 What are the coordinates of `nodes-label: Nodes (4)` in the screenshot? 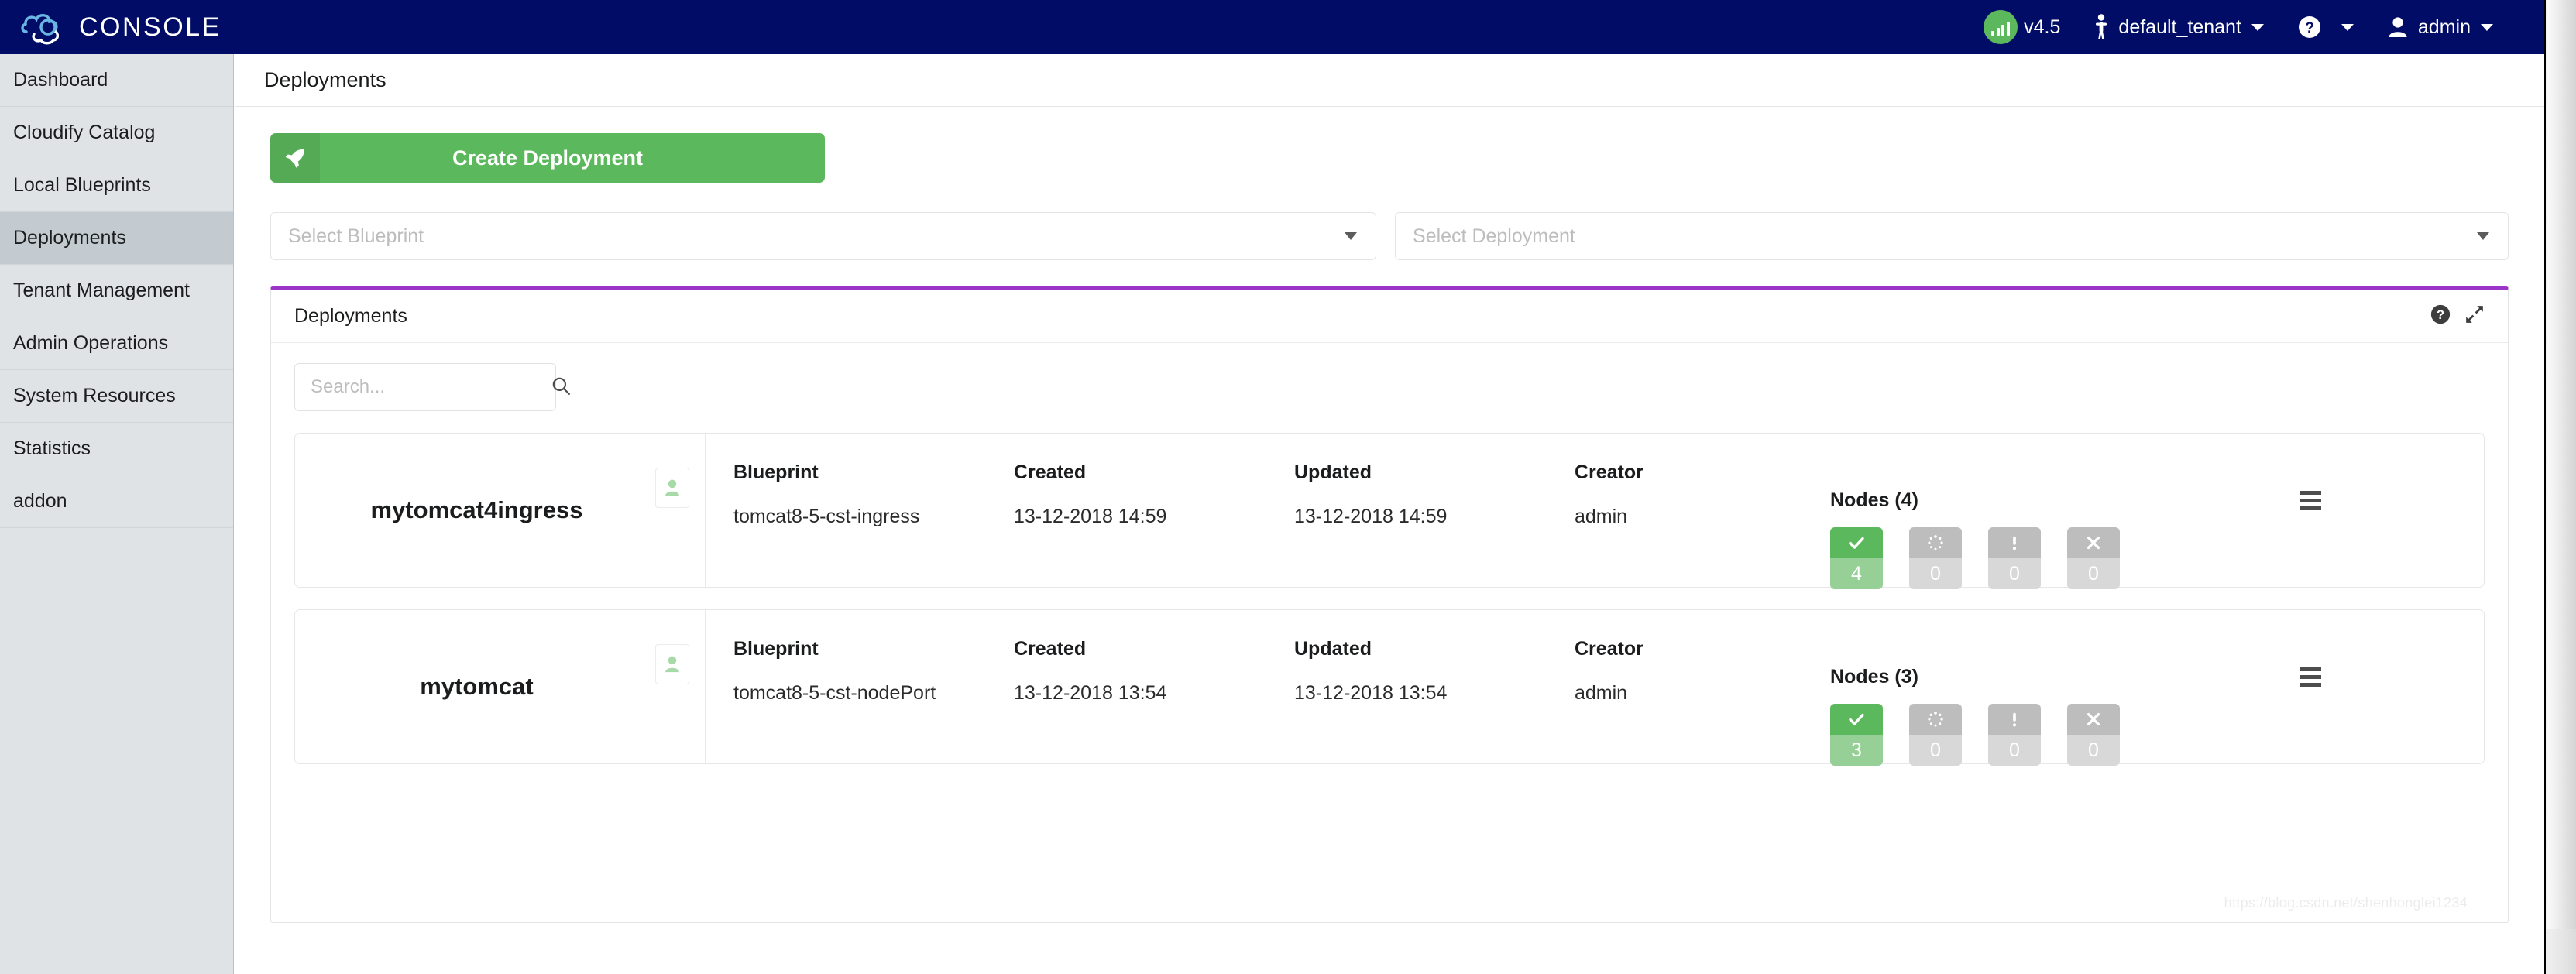 It's located at (1874, 500).